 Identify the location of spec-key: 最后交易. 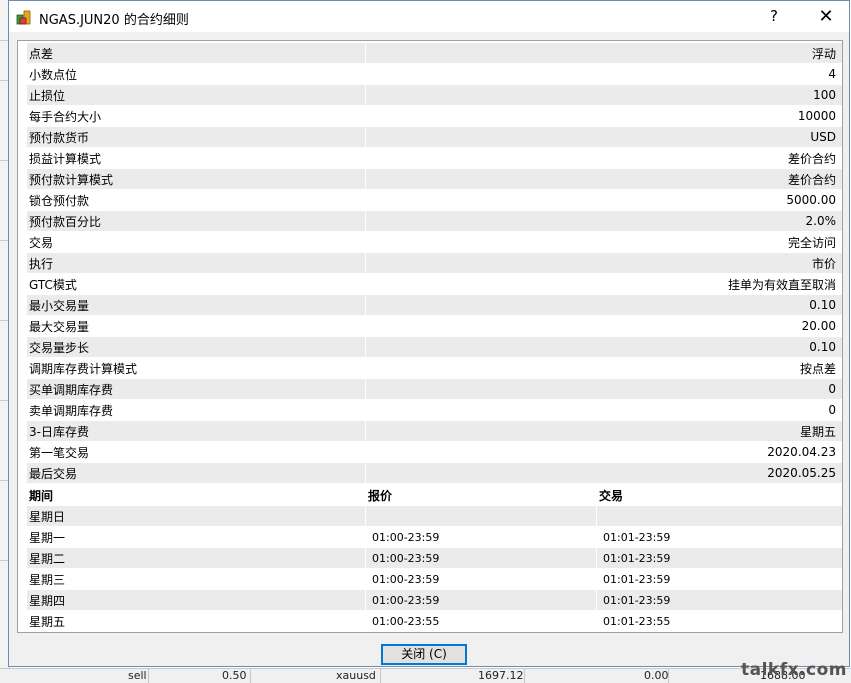
(196, 473).